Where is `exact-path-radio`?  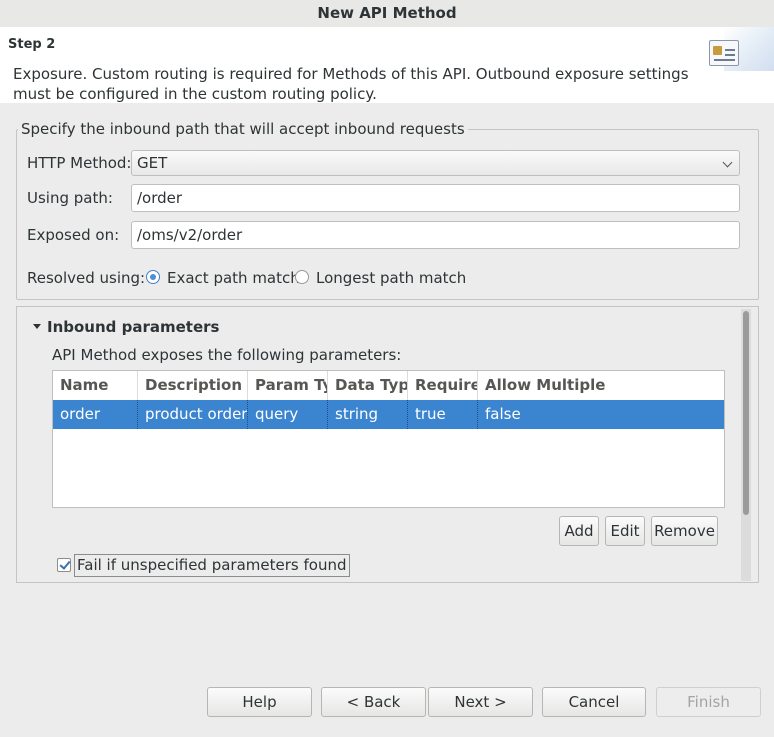
exact-path-radio is located at coordinates (153, 277).